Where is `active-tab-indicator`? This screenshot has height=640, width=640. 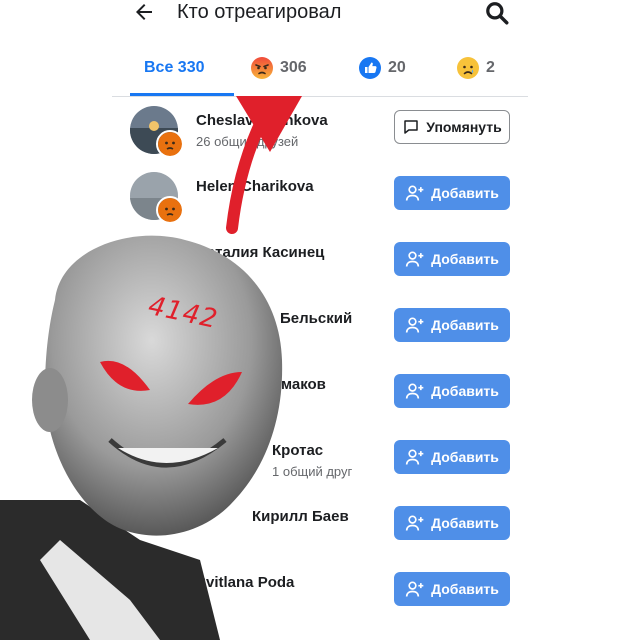 active-tab-indicator is located at coordinates (182, 94).